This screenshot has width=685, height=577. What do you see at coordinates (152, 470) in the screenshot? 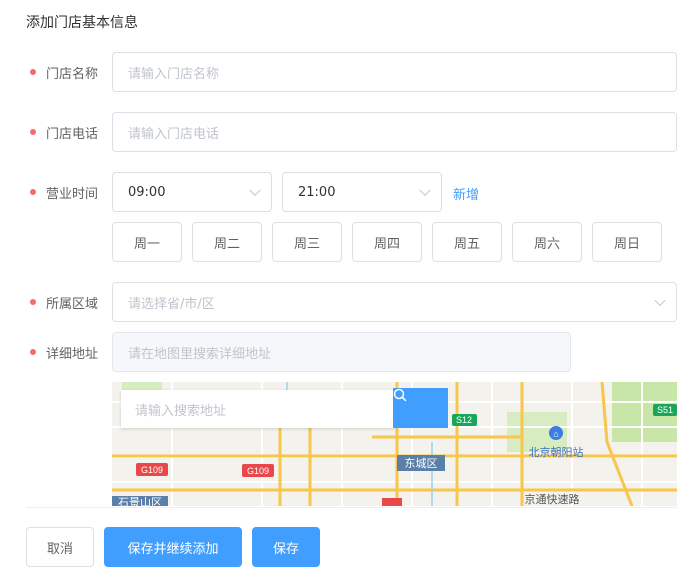
I see `road-g109-a-label: G109` at bounding box center [152, 470].